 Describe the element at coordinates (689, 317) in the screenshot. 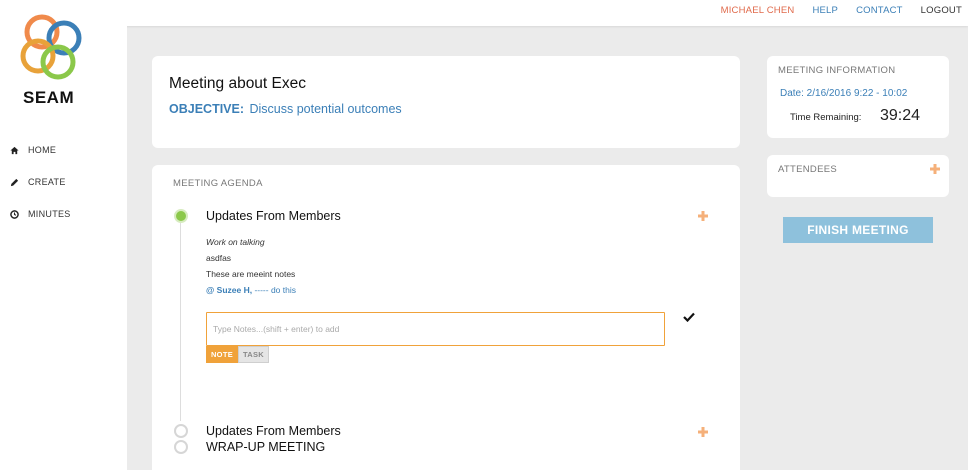

I see `checkmark-icon` at that location.